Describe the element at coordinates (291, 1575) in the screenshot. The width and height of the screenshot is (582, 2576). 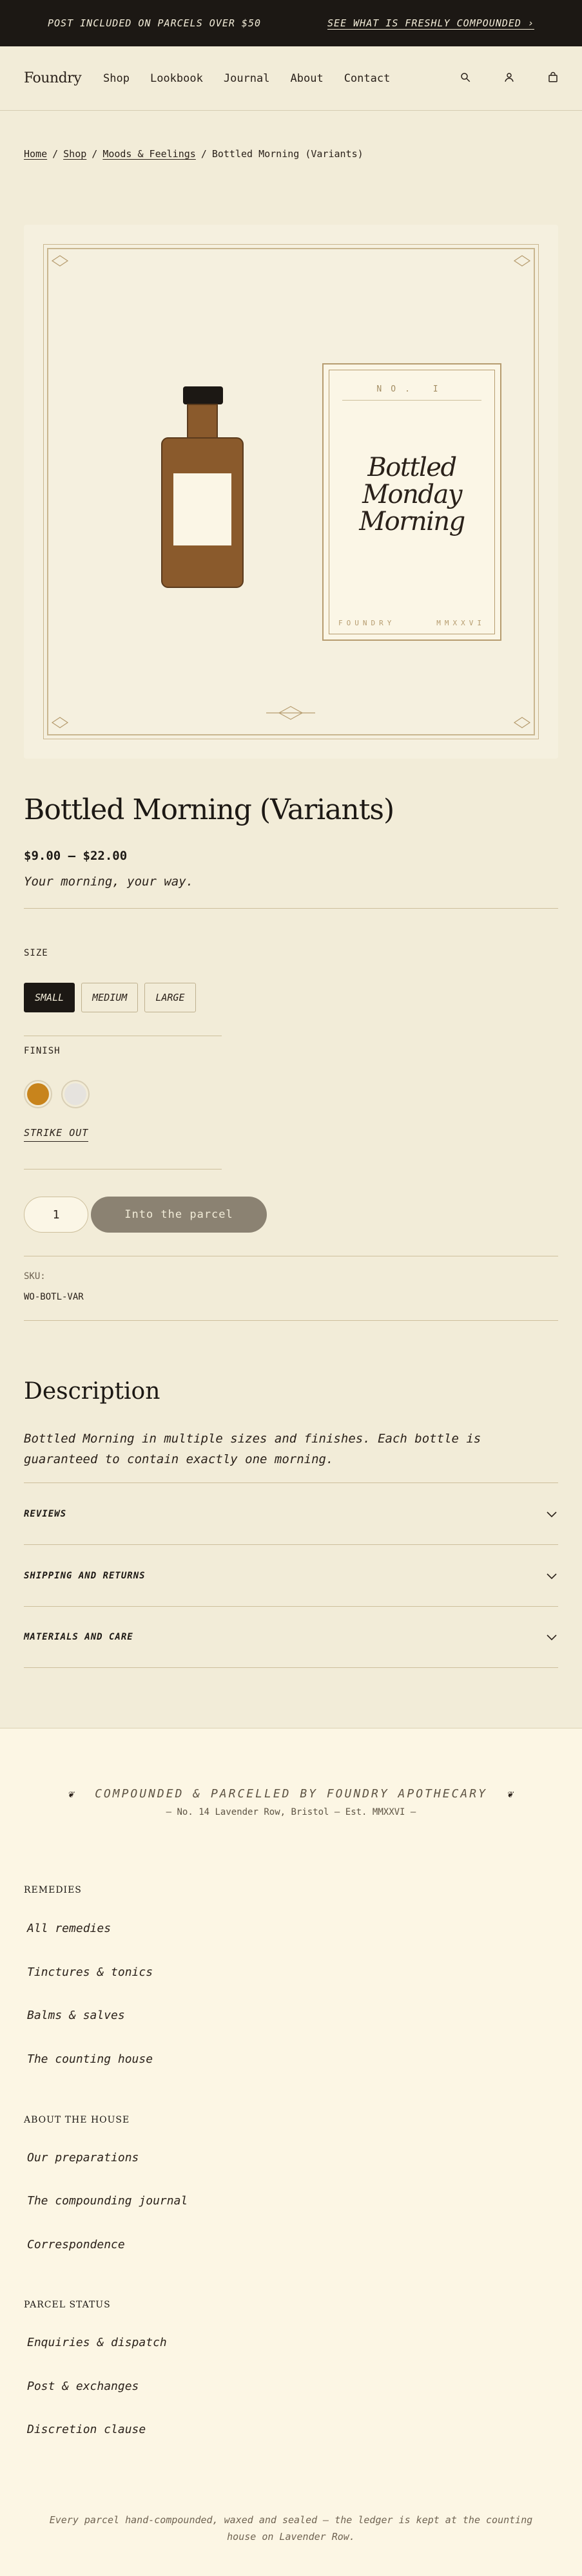
I see `accordion-shipping: SHIPPING AND RETURNS` at that location.